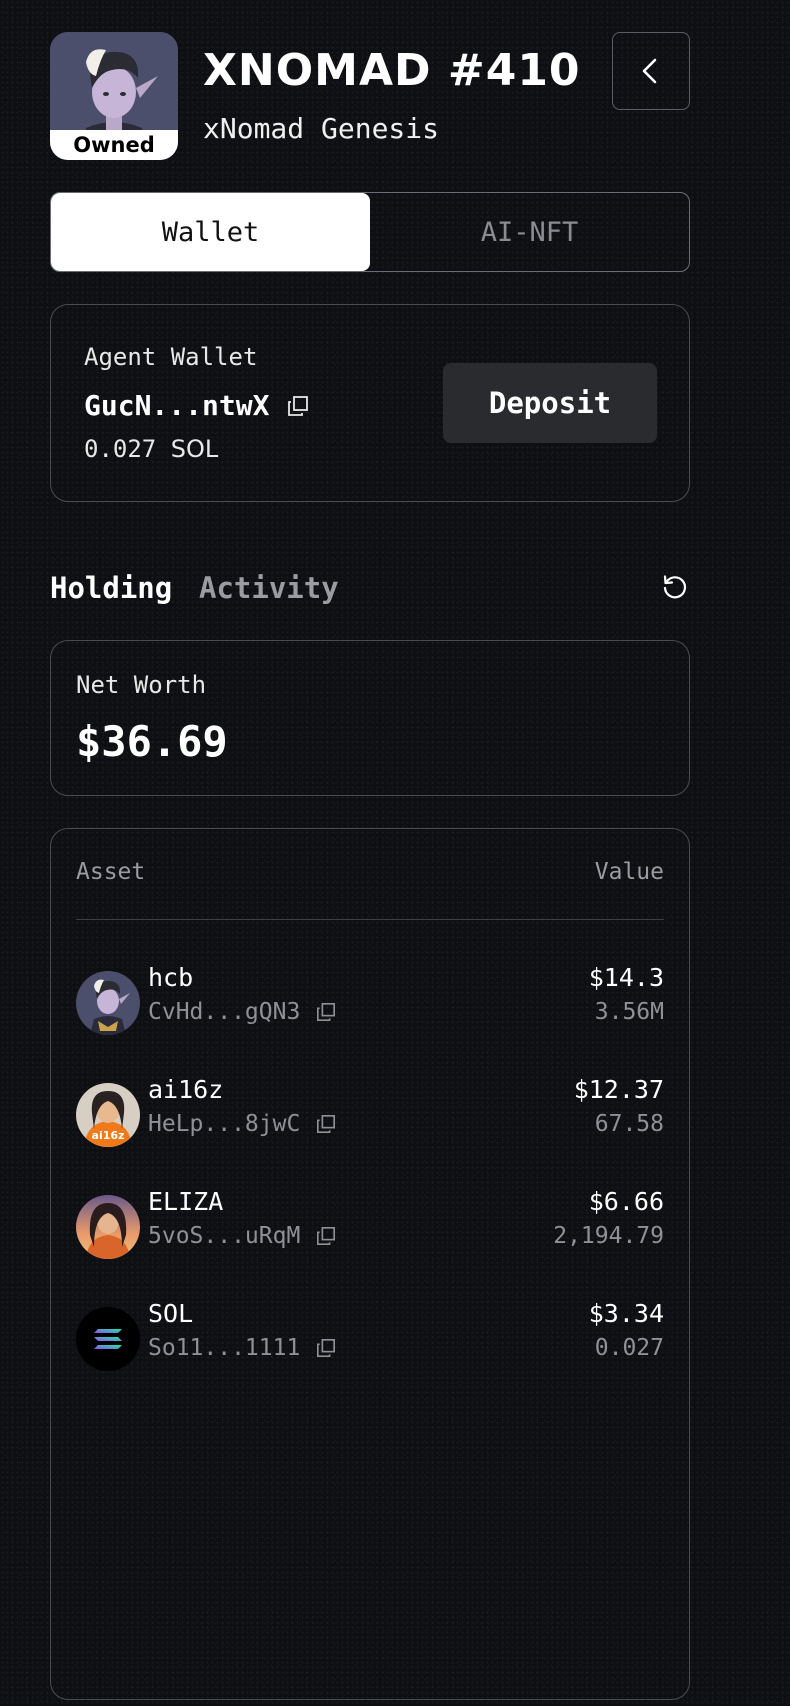 The height and width of the screenshot is (1706, 790). Describe the element at coordinates (629, 1348) in the screenshot. I see `asset-amount: 0.027` at that location.